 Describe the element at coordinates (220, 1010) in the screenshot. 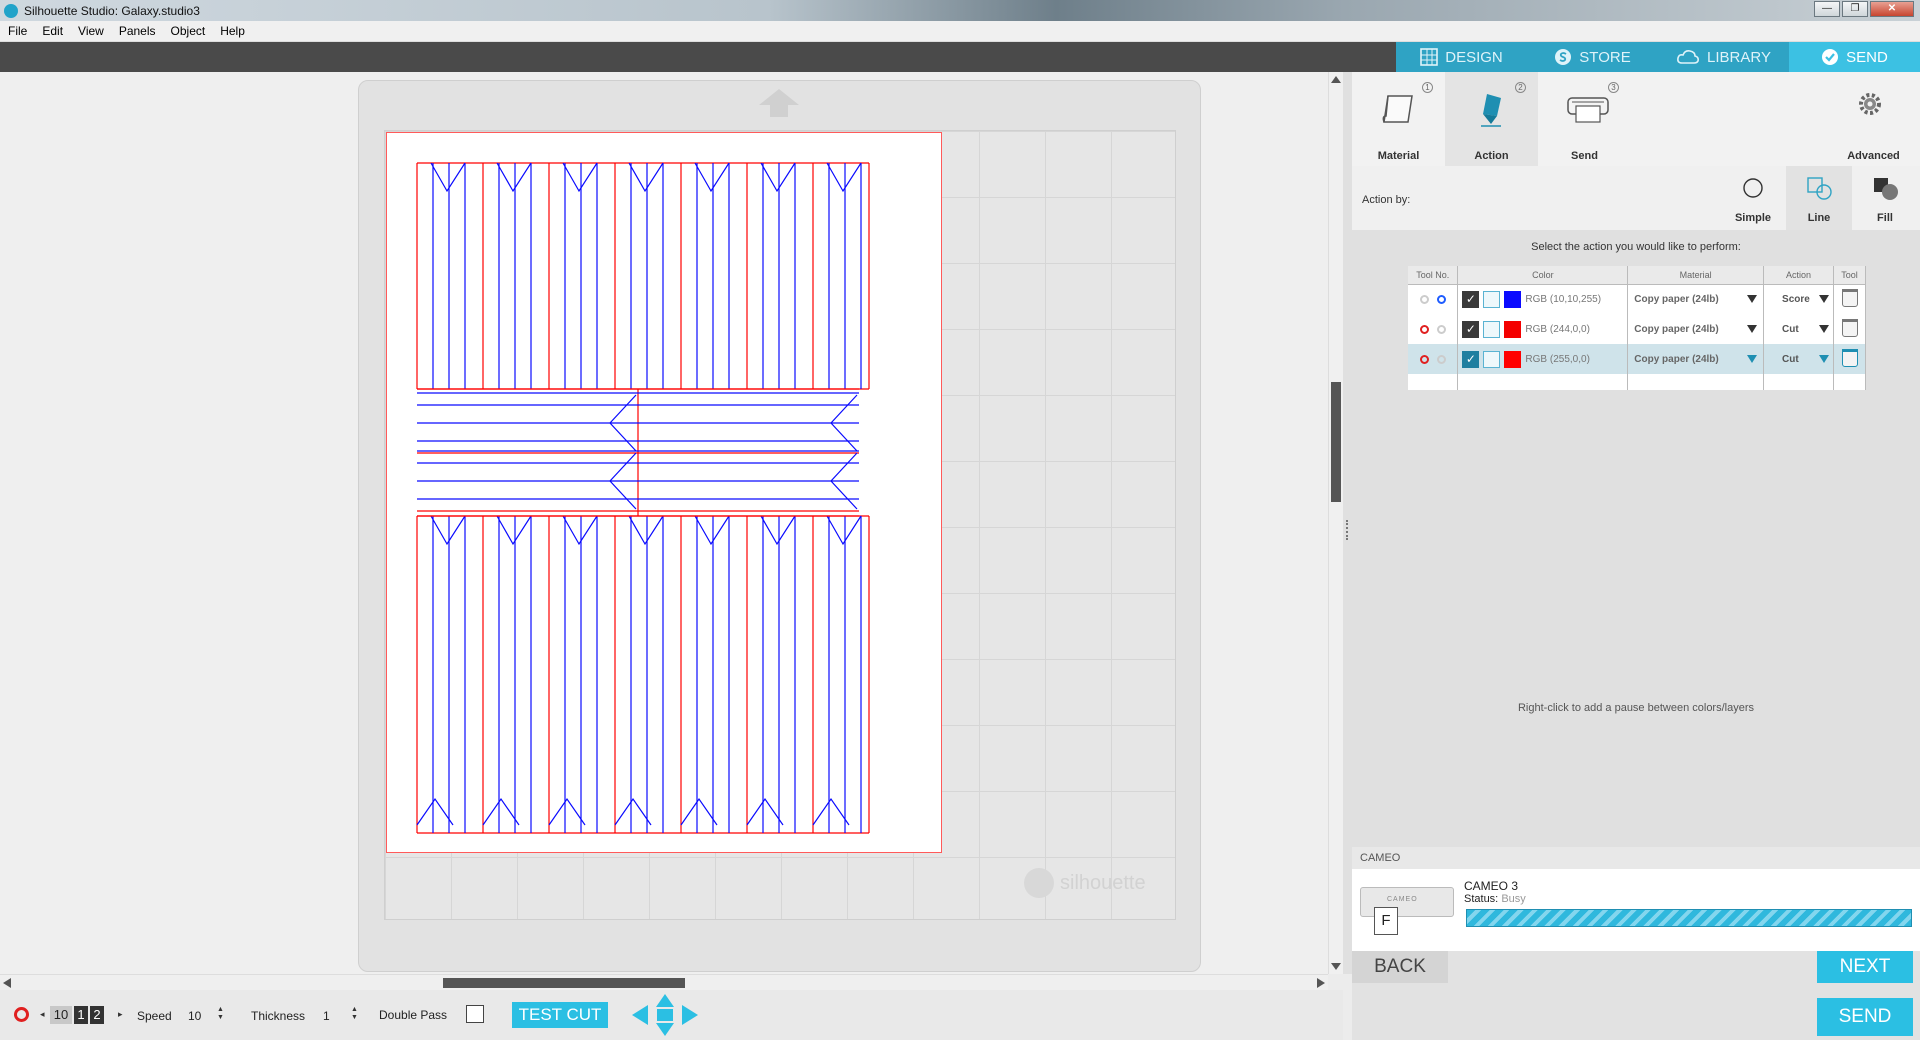

I see `speed-up-icon: ▲` at that location.